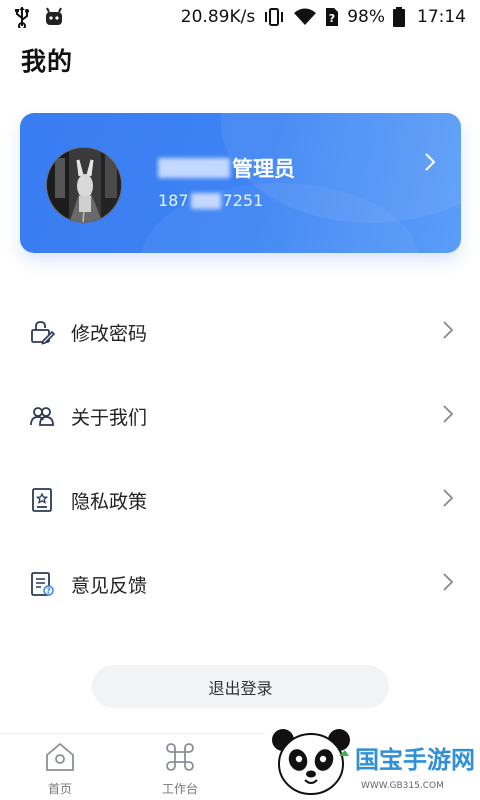  Describe the element at coordinates (109, 333) in the screenshot. I see `menu-label: 修改密码` at that location.